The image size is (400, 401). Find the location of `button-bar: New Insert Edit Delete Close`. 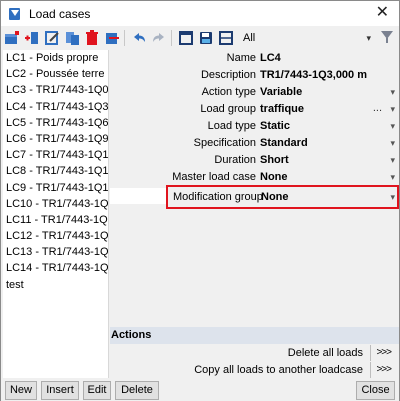

button-bar: New Insert Edit Delete Close is located at coordinates (200, 390).